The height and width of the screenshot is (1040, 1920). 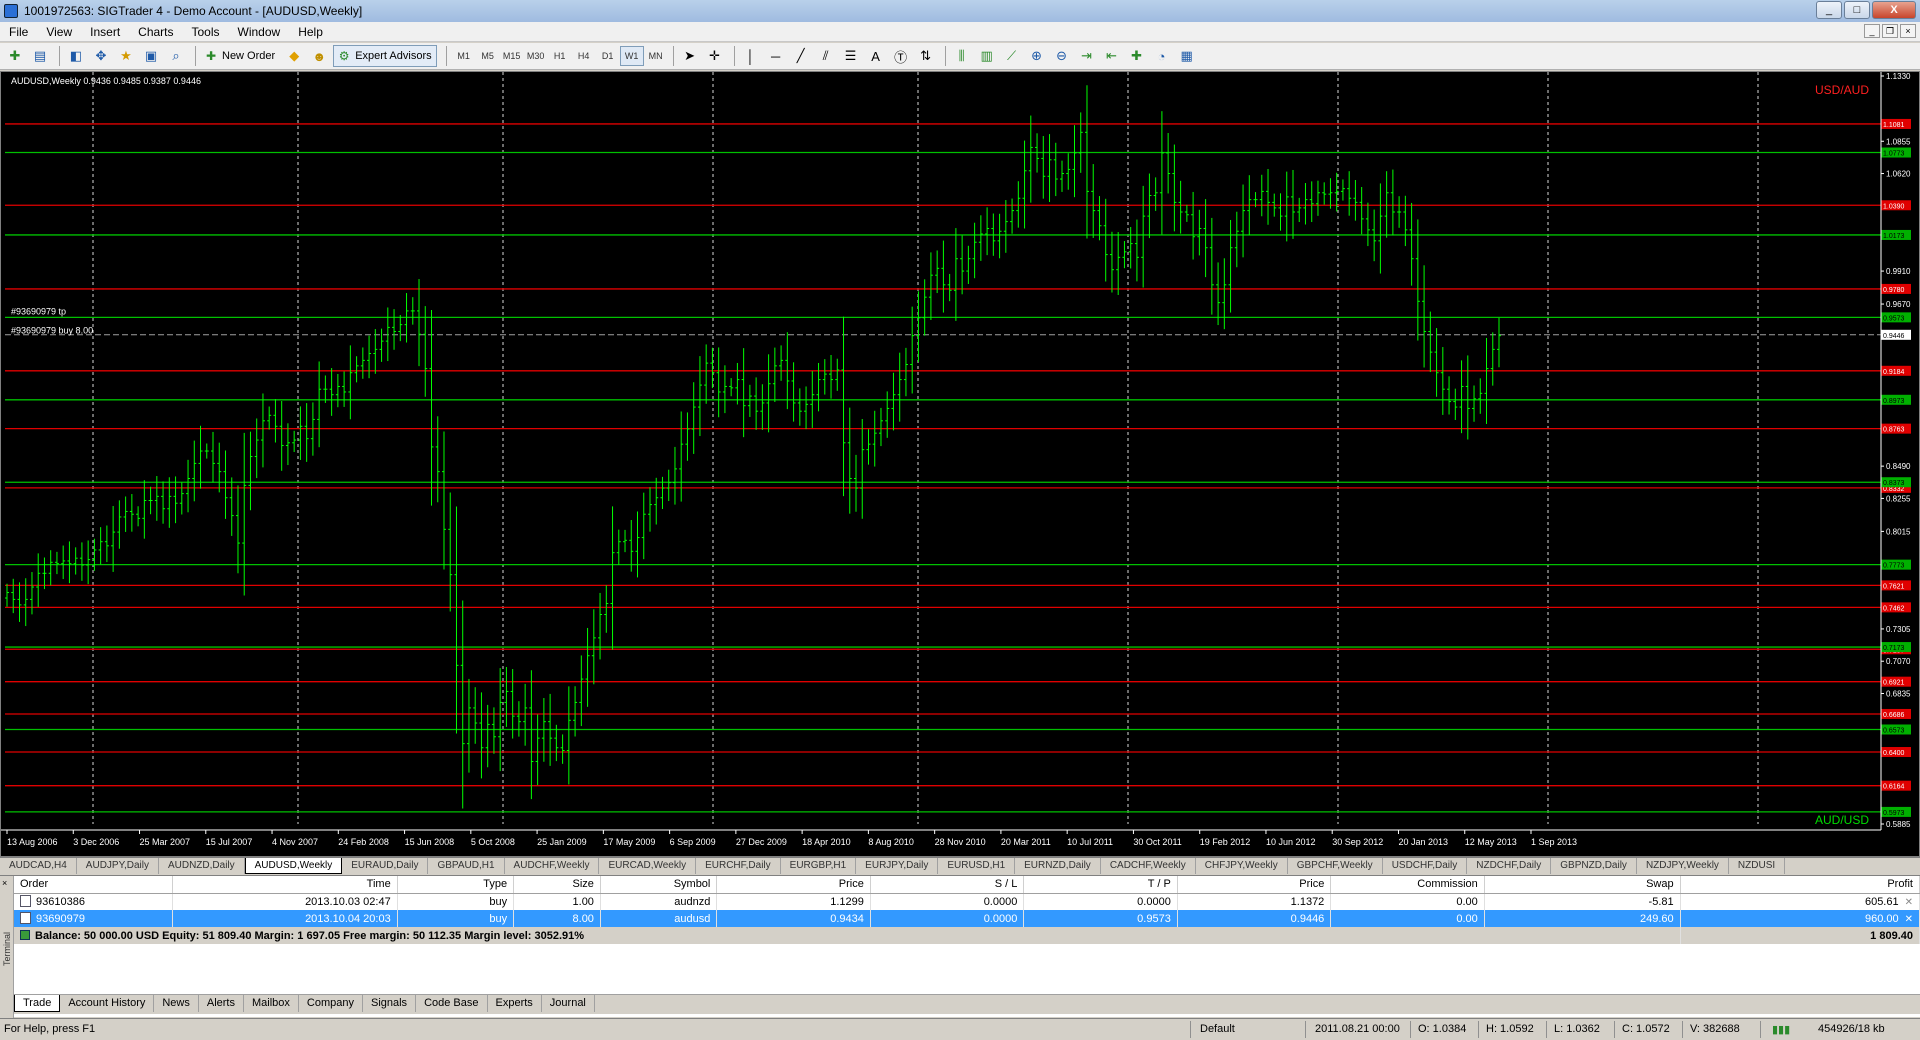 What do you see at coordinates (876, 56) in the screenshot?
I see `text-icon: A` at bounding box center [876, 56].